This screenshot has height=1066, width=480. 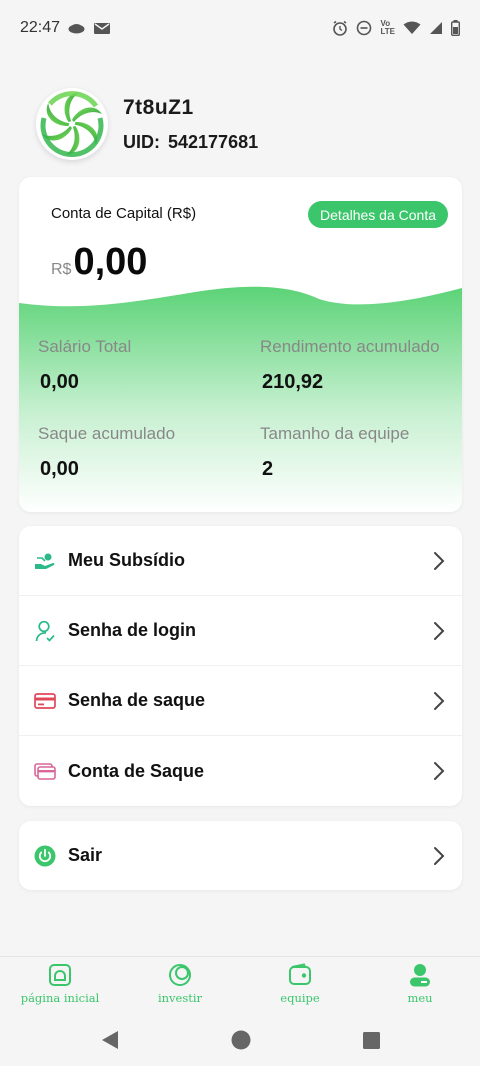 What do you see at coordinates (300, 998) in the screenshot?
I see `nav-label: equipe` at bounding box center [300, 998].